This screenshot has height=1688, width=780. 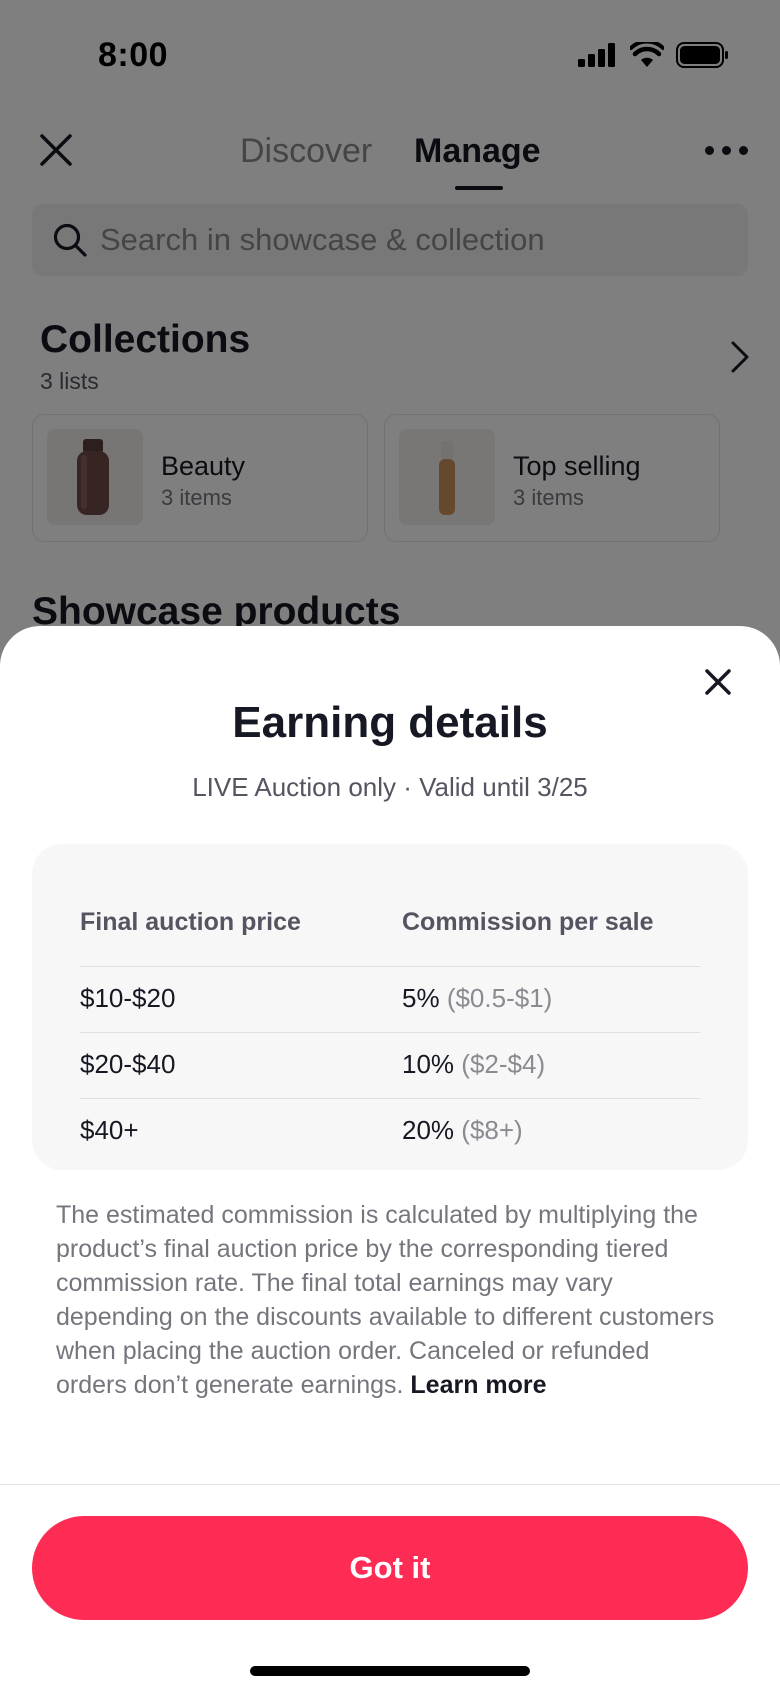 I want to click on home-indicator, so click(x=390, y=1671).